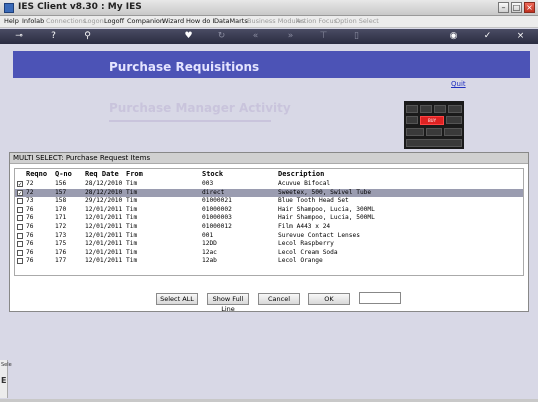  Describe the element at coordinates (269, 184) in the screenshot. I see `table-row: ✓ 72 156 28/12/2010 Tim 003 Acuvue Bifocal` at that location.